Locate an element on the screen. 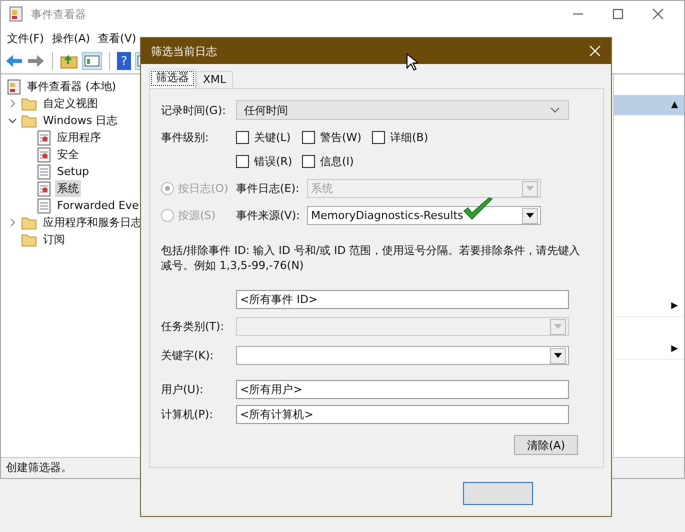 Image resolution: width=685 pixels, height=532 pixels. checkmark-icon is located at coordinates (478, 209).